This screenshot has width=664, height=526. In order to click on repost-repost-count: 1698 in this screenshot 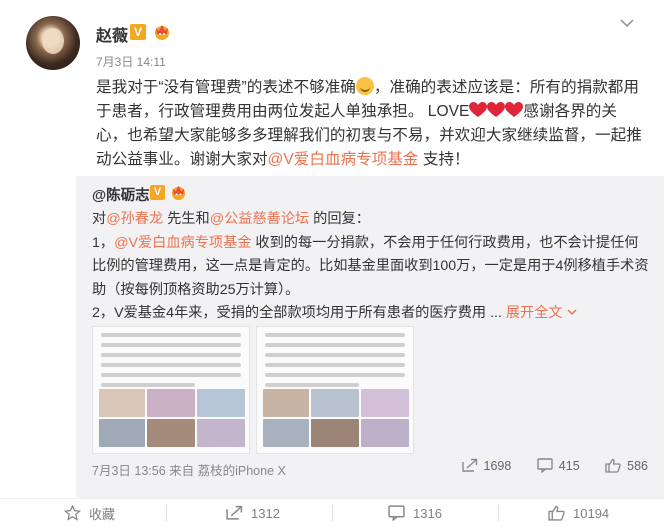, I will do `click(497, 466)`.